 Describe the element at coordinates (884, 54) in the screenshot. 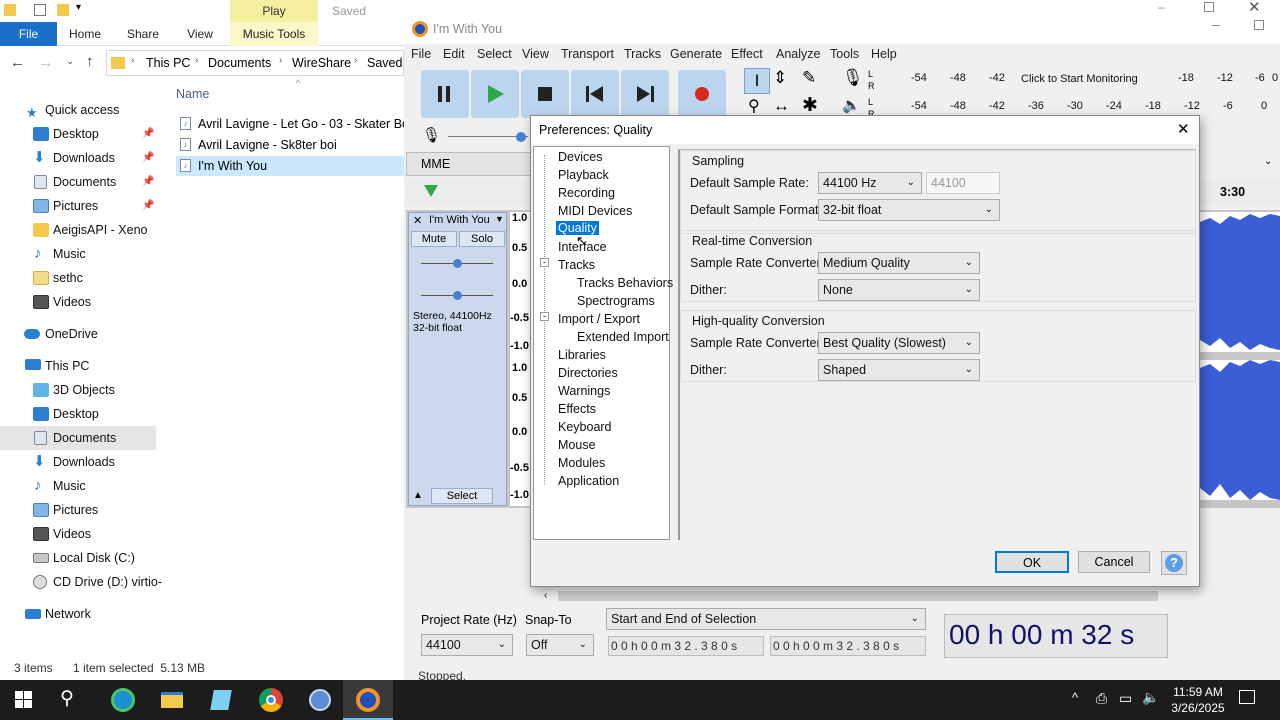

I see `menu-help: Help` at that location.